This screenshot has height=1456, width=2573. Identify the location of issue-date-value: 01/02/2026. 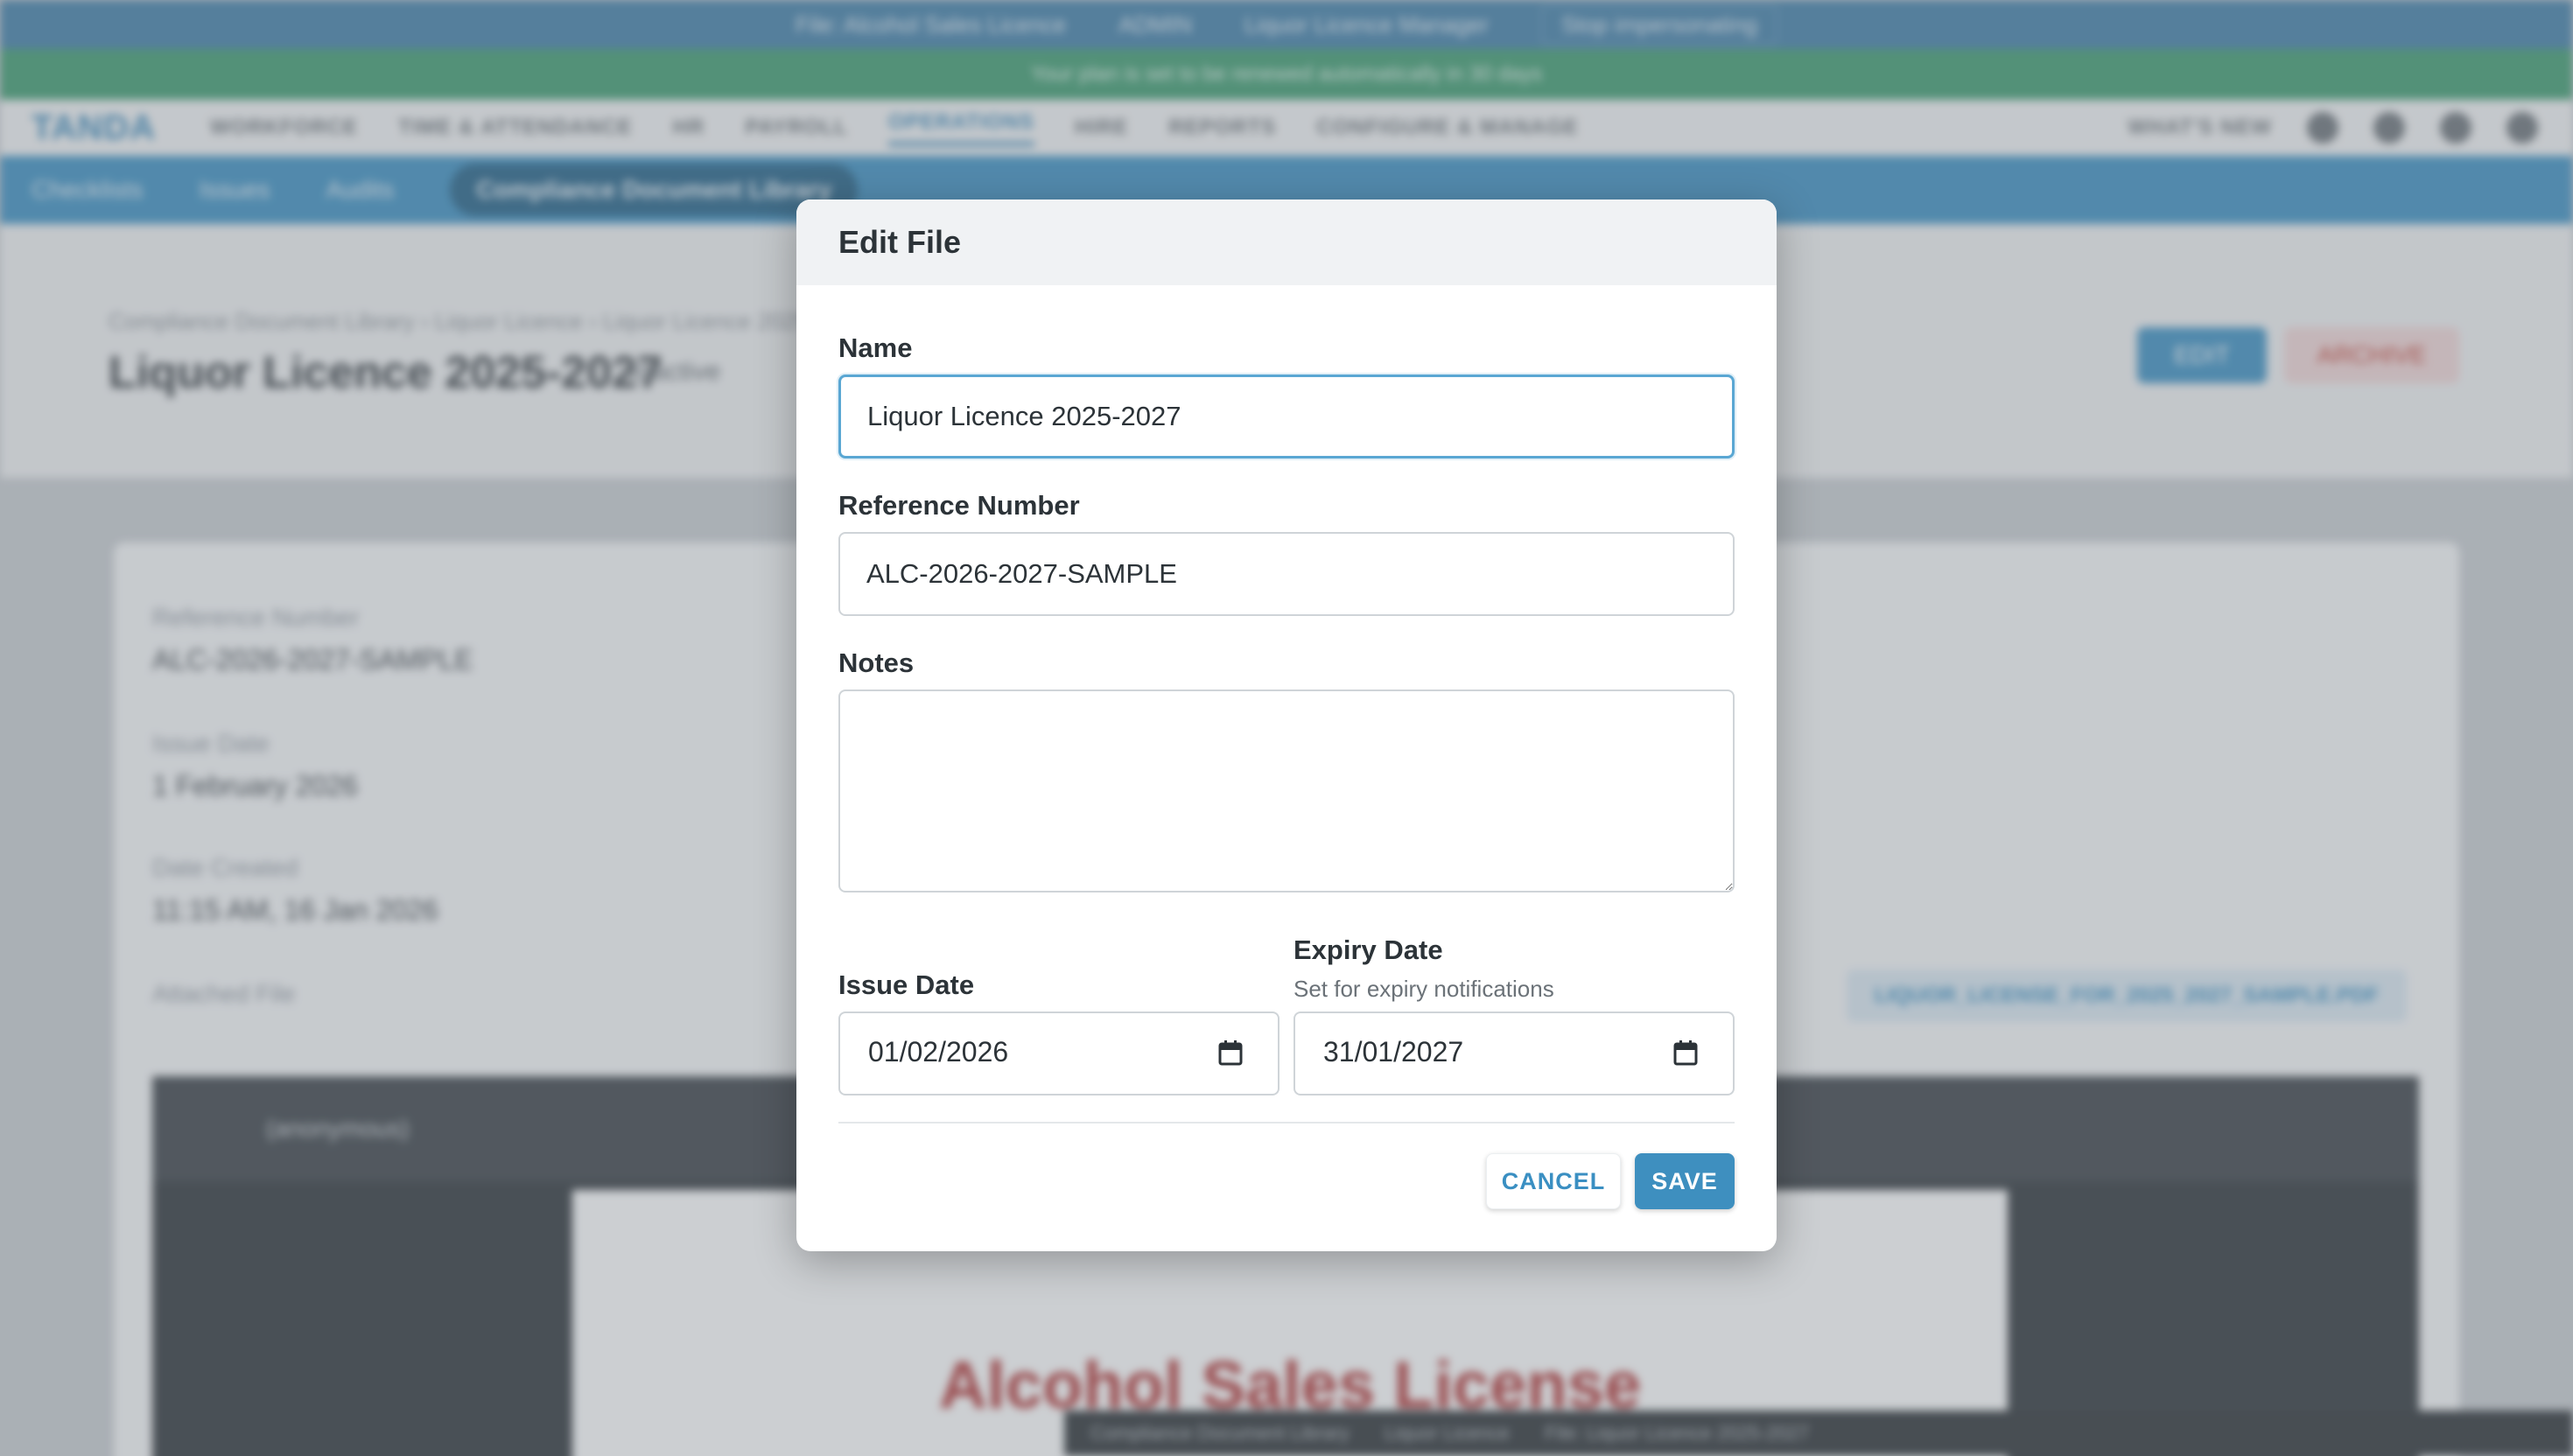
(939, 1052).